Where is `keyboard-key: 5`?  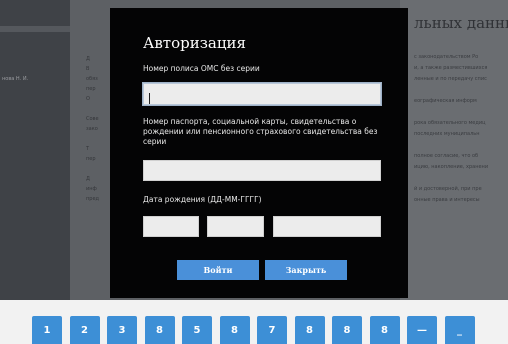
keyboard-key: 5 is located at coordinates (197, 330).